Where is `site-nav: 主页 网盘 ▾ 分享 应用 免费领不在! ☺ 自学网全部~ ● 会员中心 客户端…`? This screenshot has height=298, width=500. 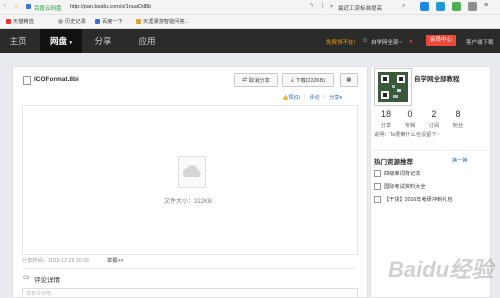 site-nav: 主页 网盘 ▾ 分享 应用 免费领不在! ☺ 自学网全部~ ● 会员中心 客户端… is located at coordinates (250, 41).